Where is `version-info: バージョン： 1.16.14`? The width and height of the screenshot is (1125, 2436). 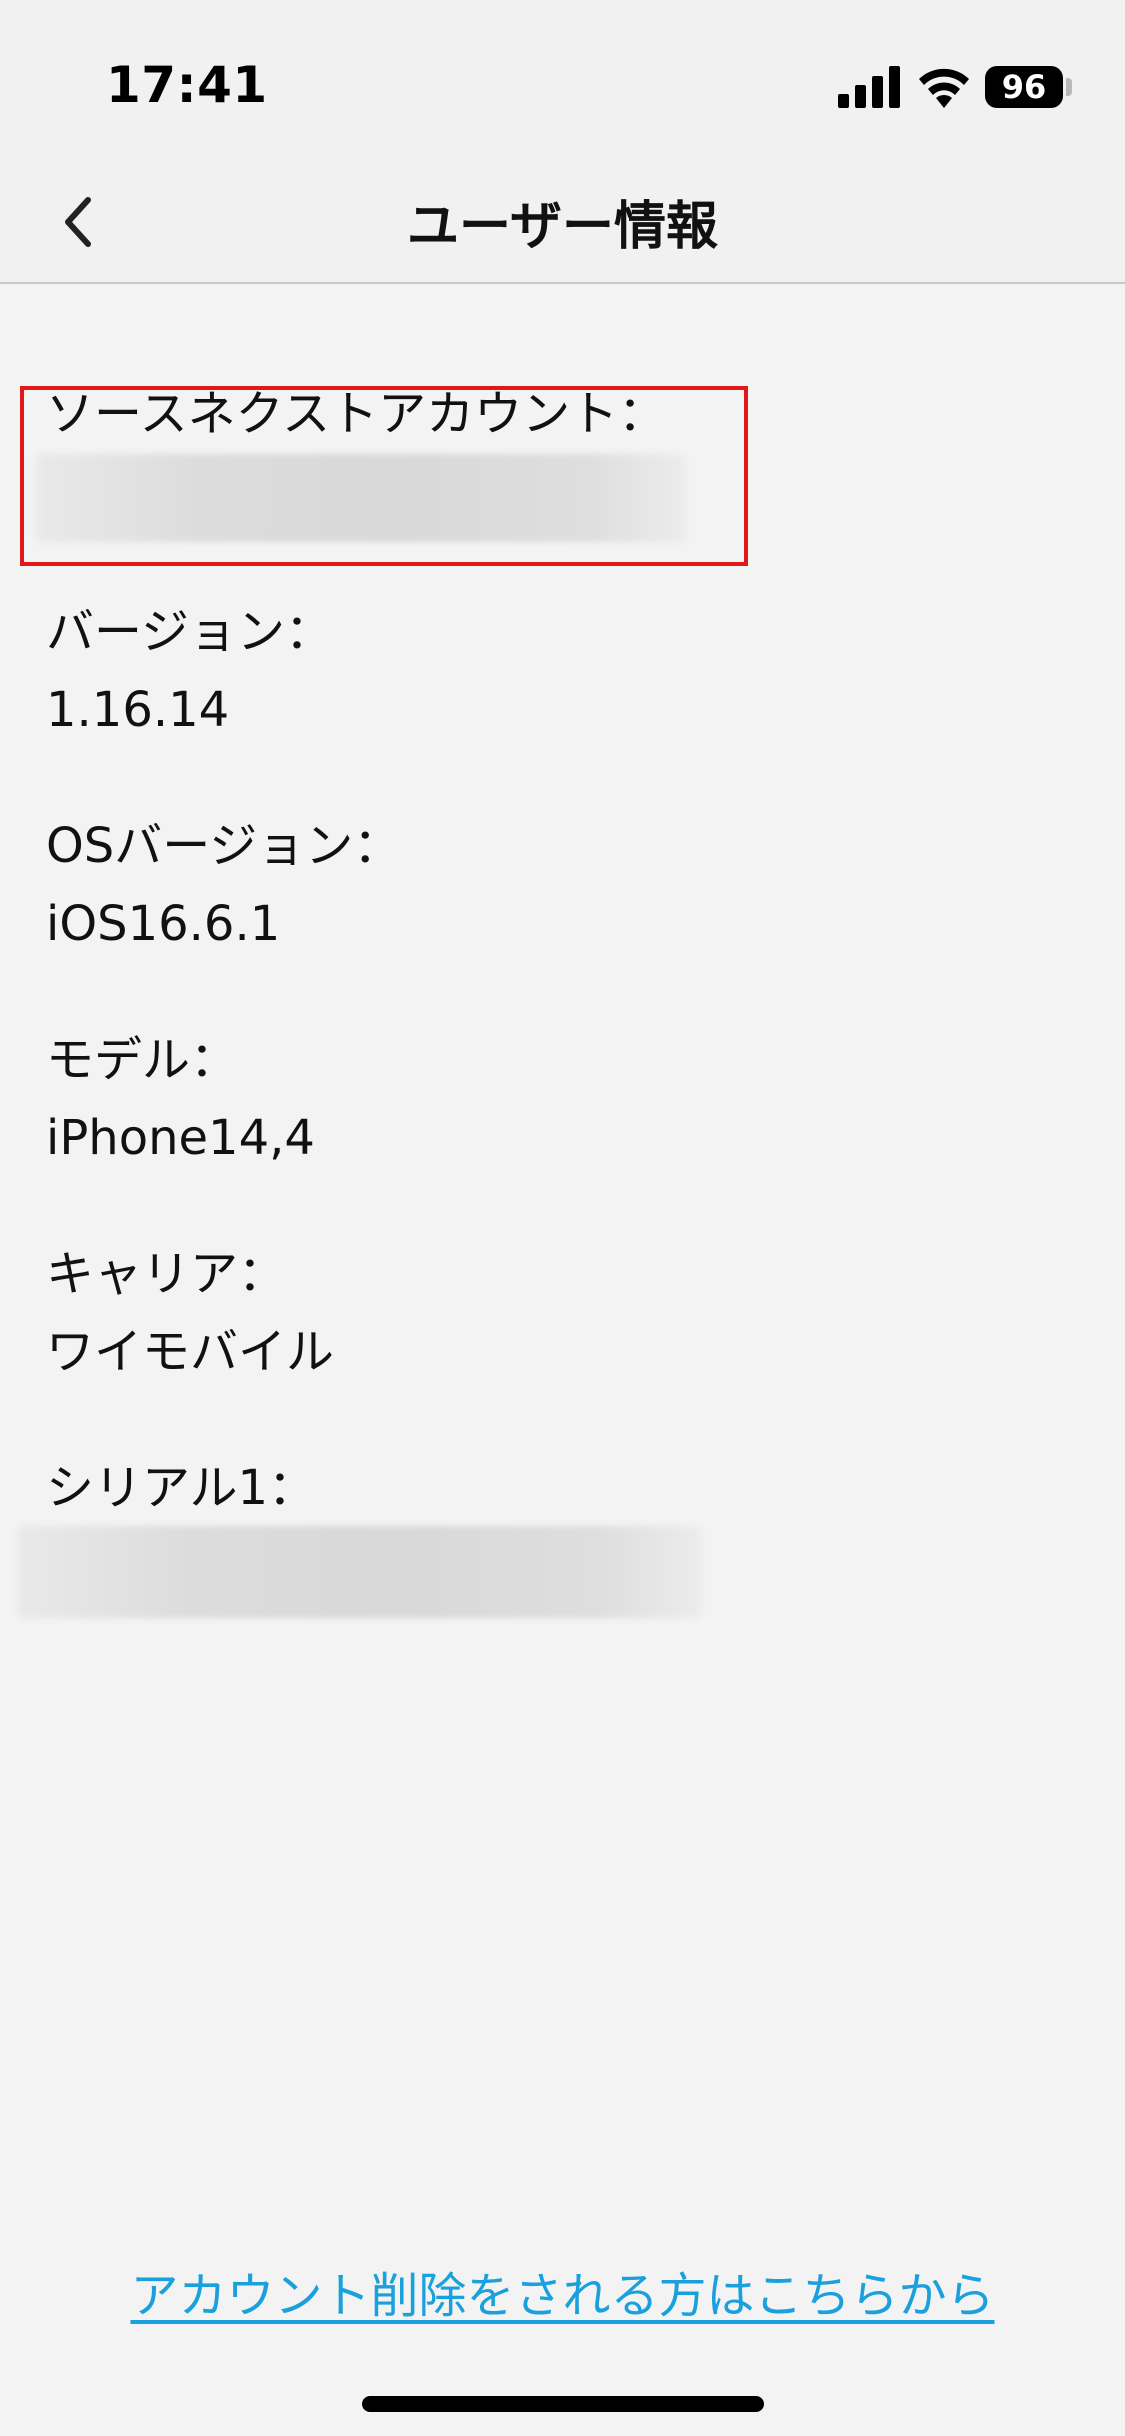 version-info: バージョン： 1.16.14 is located at coordinates (189, 671).